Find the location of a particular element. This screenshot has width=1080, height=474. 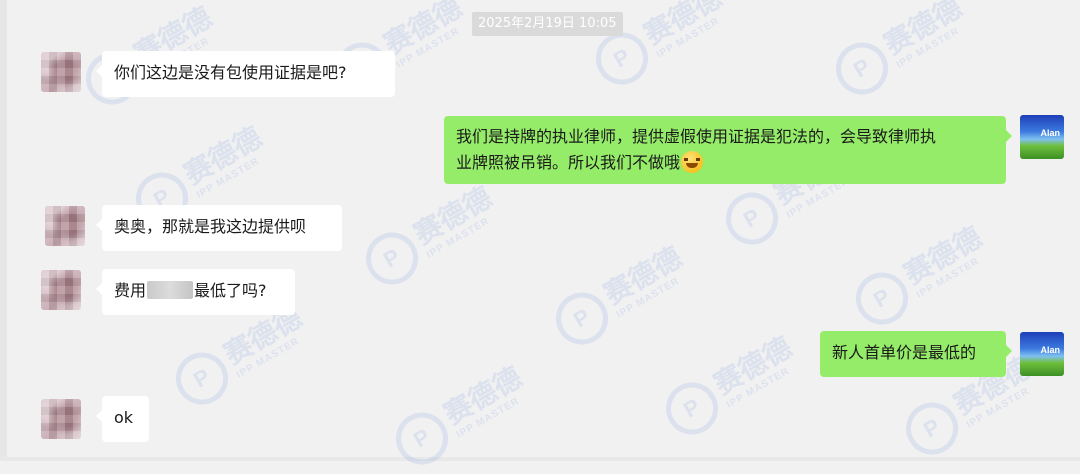

message-bubble-received: 奥奥，那就是我这边提供呗 is located at coordinates (219, 228).